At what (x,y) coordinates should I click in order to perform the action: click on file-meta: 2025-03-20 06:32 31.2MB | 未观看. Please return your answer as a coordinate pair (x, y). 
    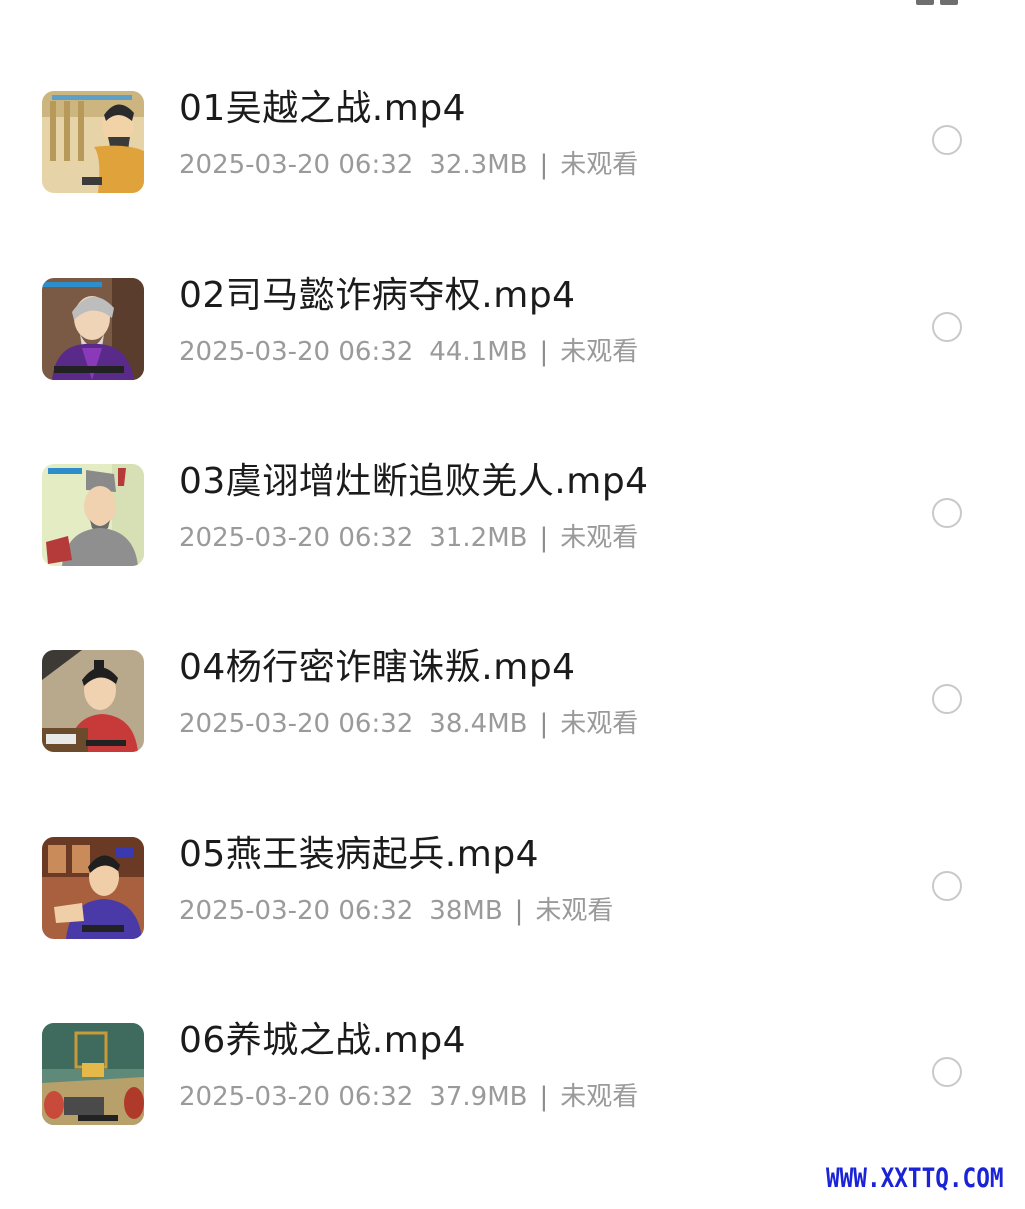
    Looking at the image, I should click on (408, 538).